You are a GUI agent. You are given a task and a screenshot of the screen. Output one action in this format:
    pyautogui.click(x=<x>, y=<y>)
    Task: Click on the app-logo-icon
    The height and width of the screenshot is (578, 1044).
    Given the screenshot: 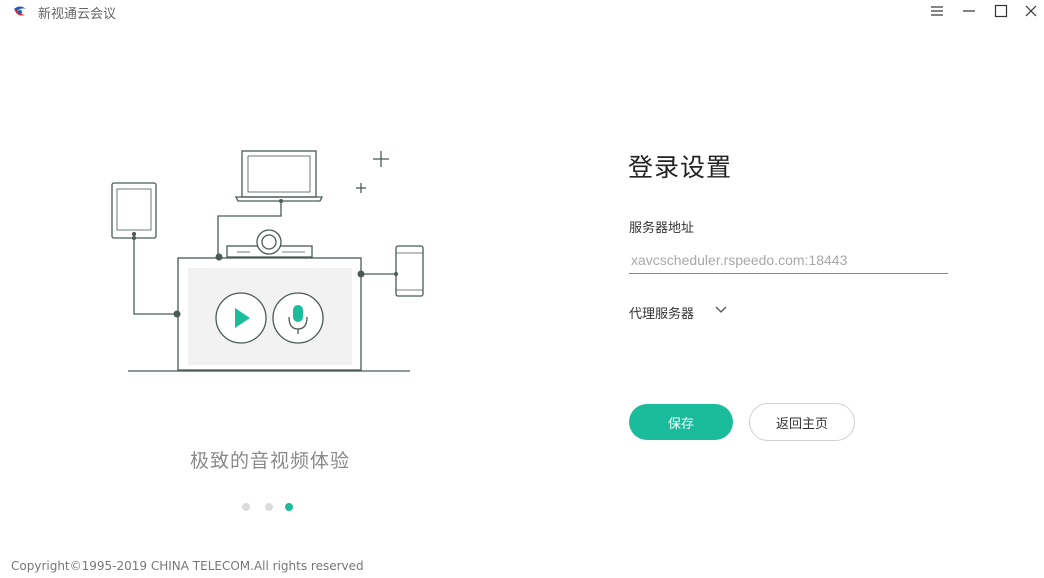 What is the action you would take?
    pyautogui.click(x=20, y=11)
    